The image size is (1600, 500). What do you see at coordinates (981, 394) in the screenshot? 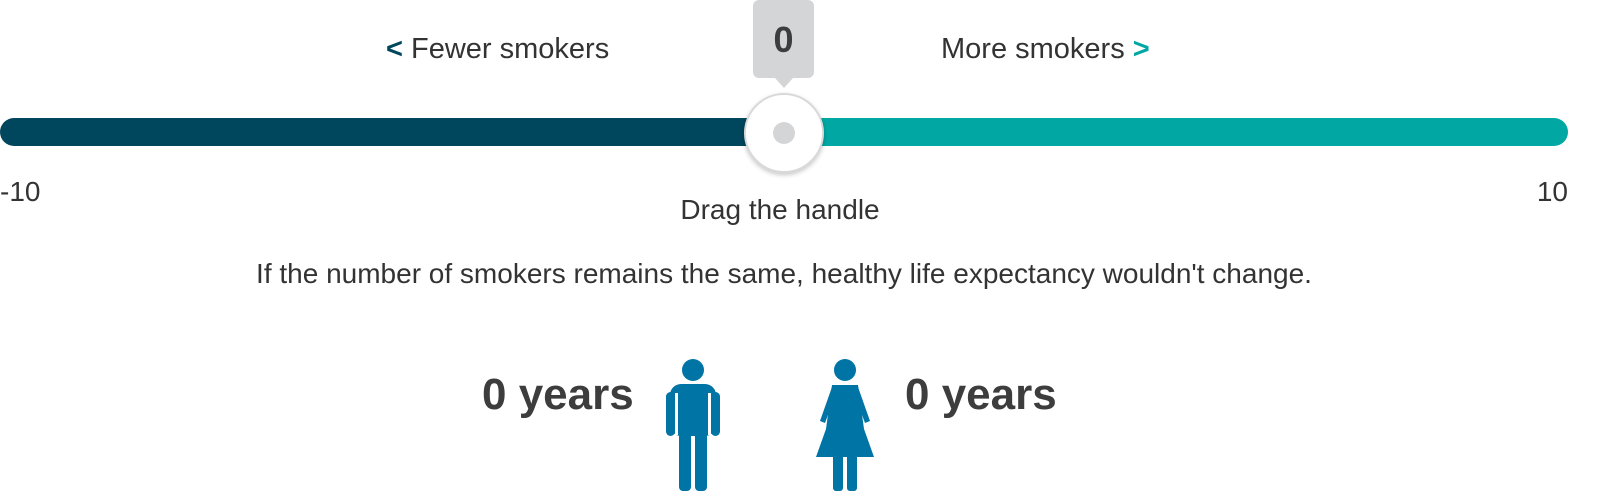
I see `female-years-value: 0 years` at bounding box center [981, 394].